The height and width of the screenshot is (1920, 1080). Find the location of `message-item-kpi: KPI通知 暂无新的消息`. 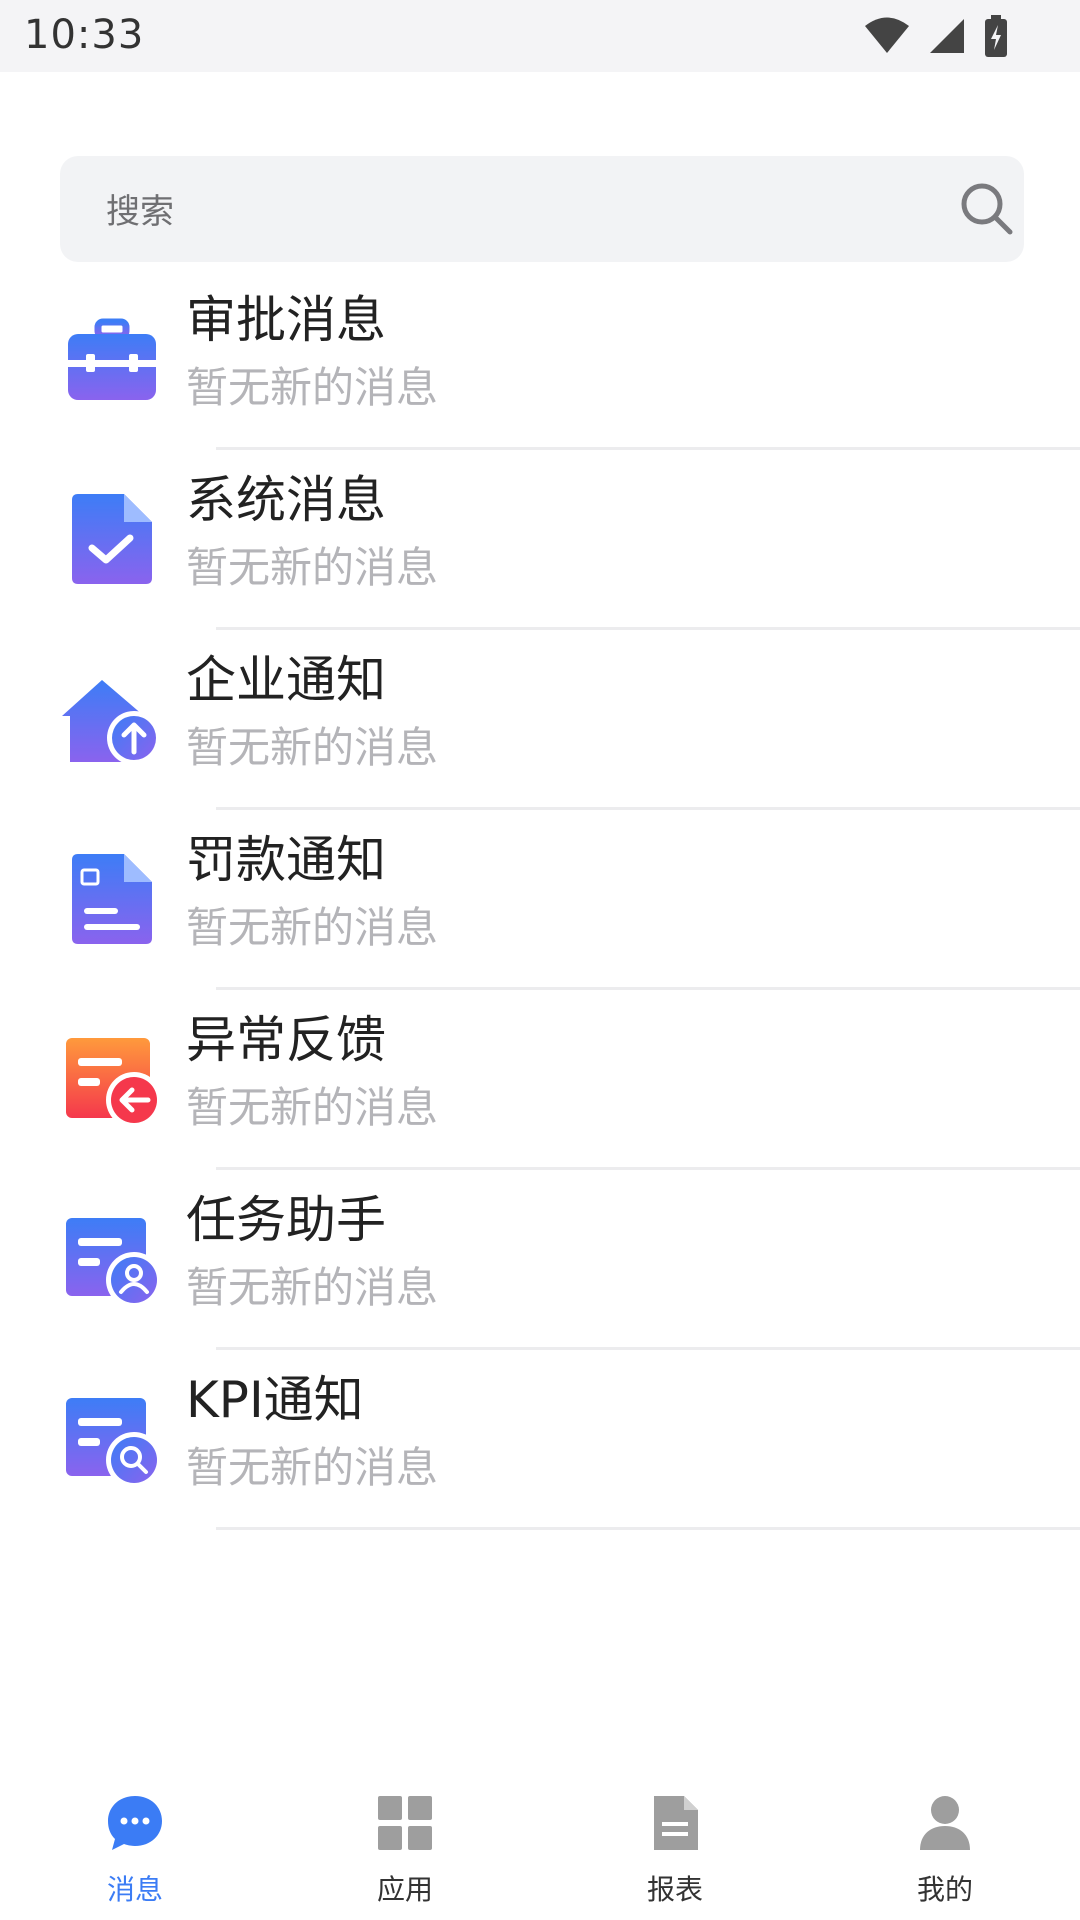

message-item-kpi: KPI通知 暂无新的消息 is located at coordinates (540, 1440).